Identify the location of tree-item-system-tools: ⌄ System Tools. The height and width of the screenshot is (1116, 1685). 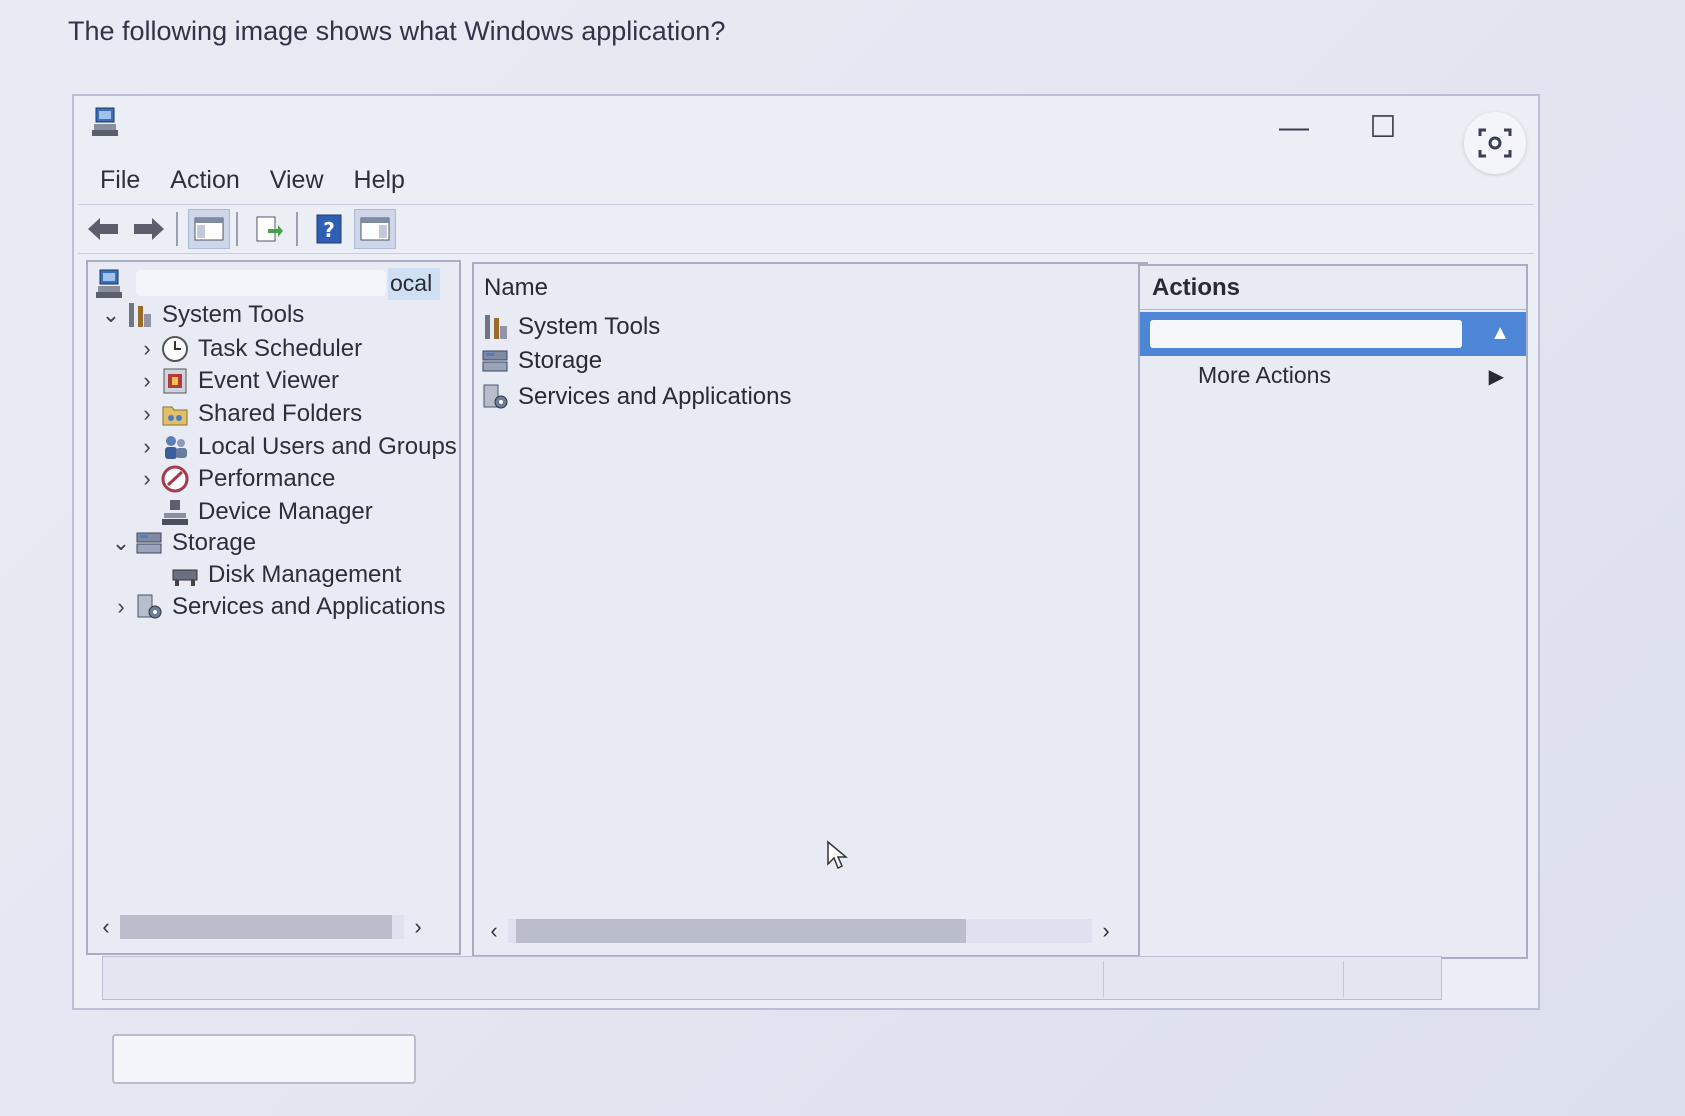
(201, 315).